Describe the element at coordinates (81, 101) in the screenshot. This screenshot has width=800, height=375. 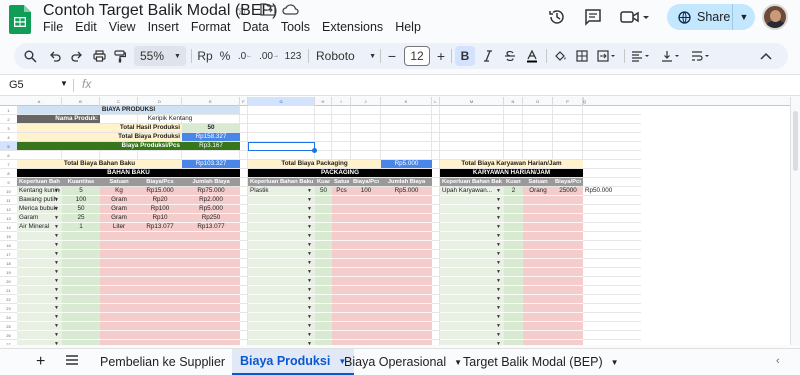
I see `column-header-b: B` at that location.